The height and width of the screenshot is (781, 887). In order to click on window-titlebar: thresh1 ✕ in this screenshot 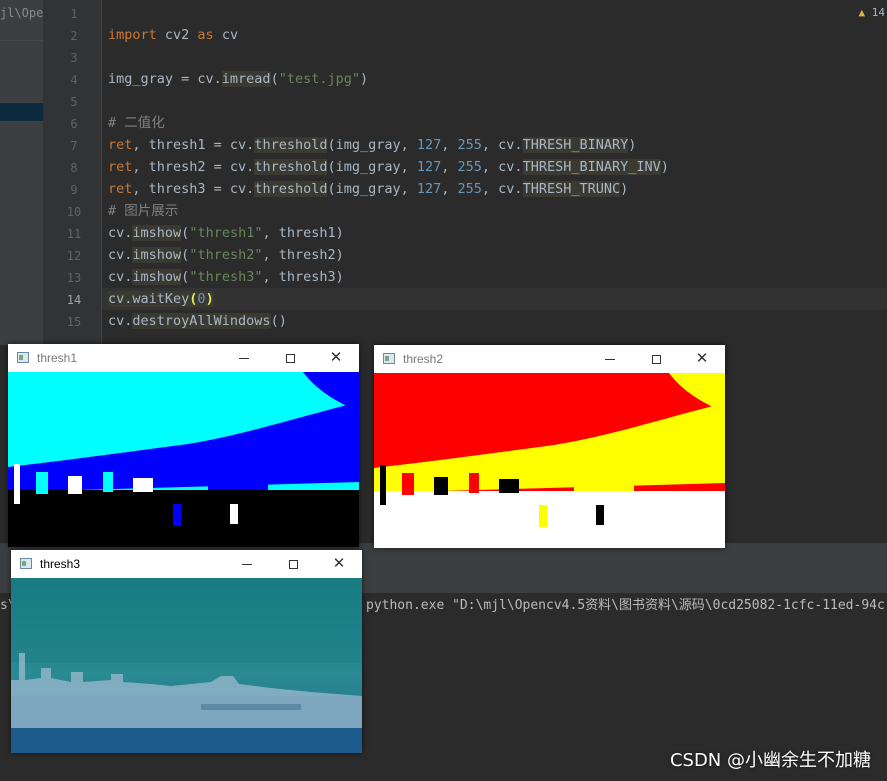, I will do `click(183, 358)`.